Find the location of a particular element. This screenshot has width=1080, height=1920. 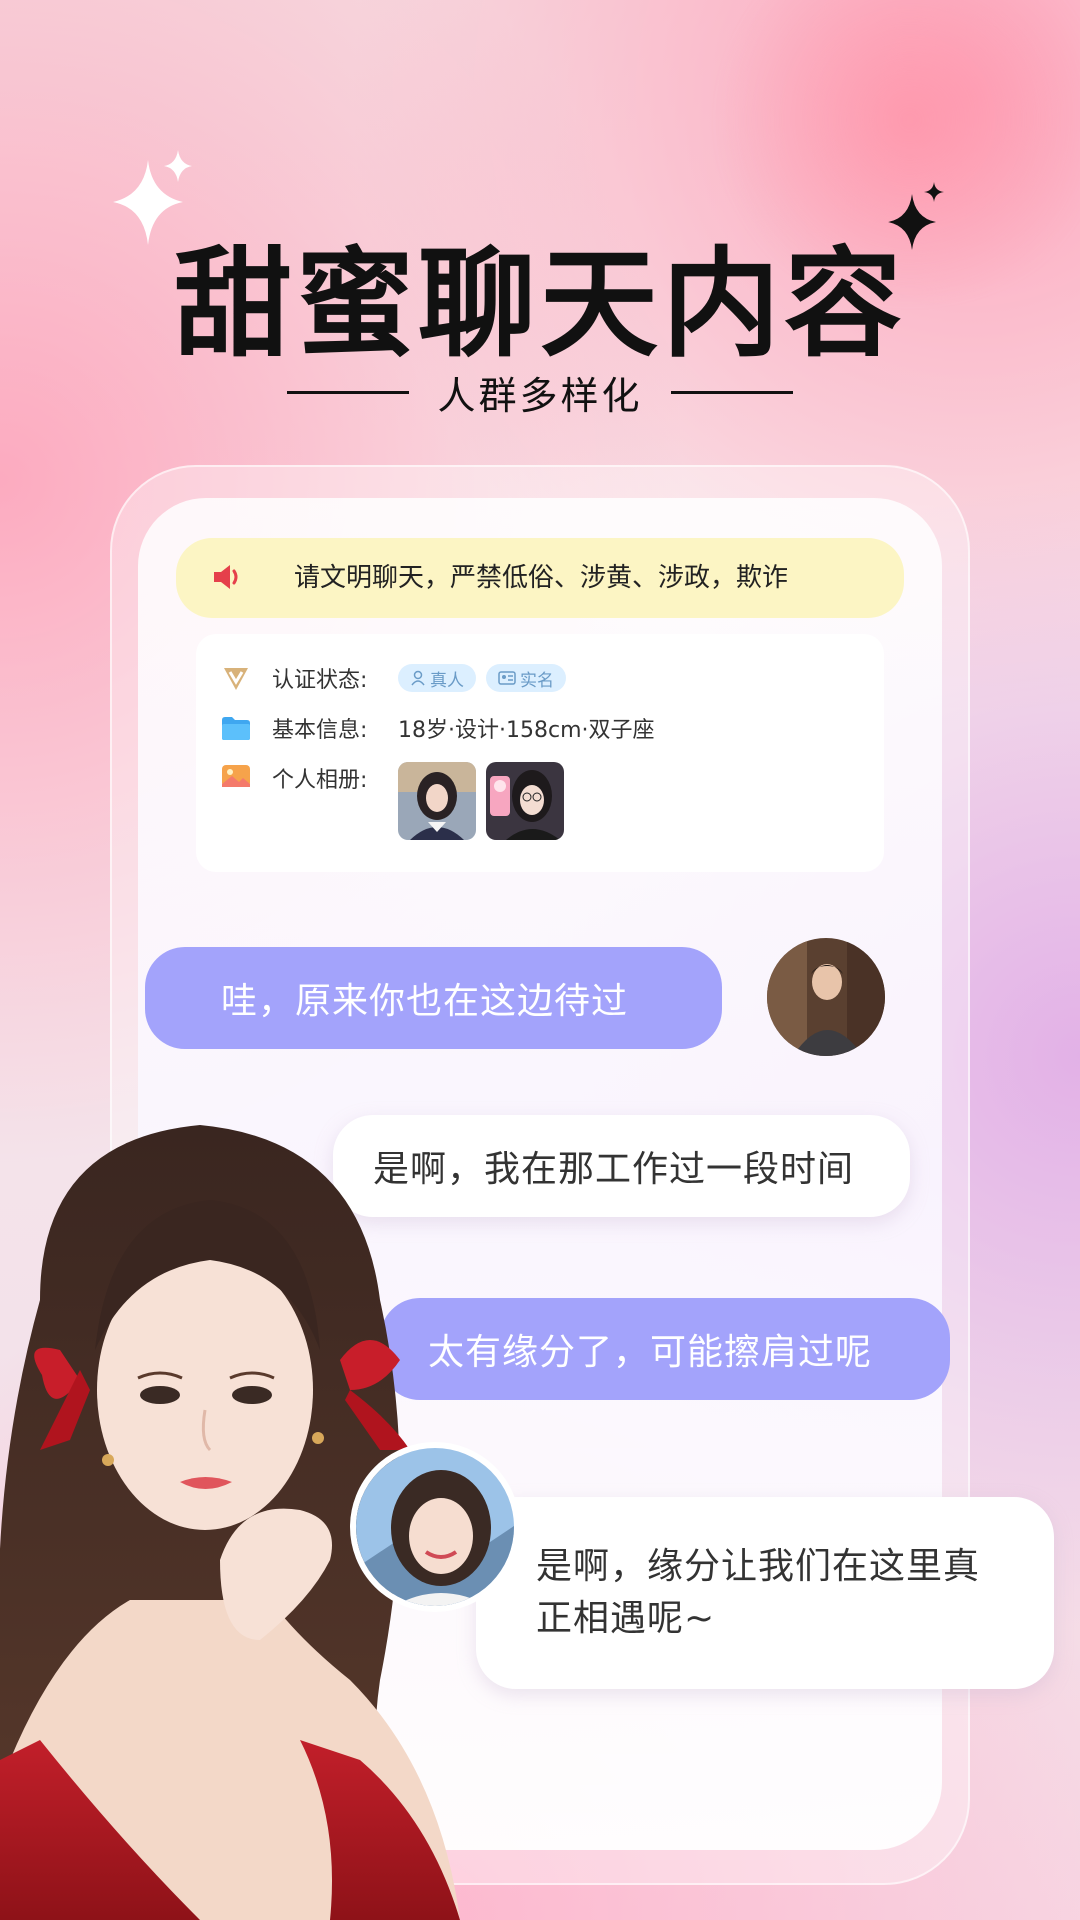

basic-info-value: 18岁·设计·158cm·双子座 is located at coordinates (526, 730).